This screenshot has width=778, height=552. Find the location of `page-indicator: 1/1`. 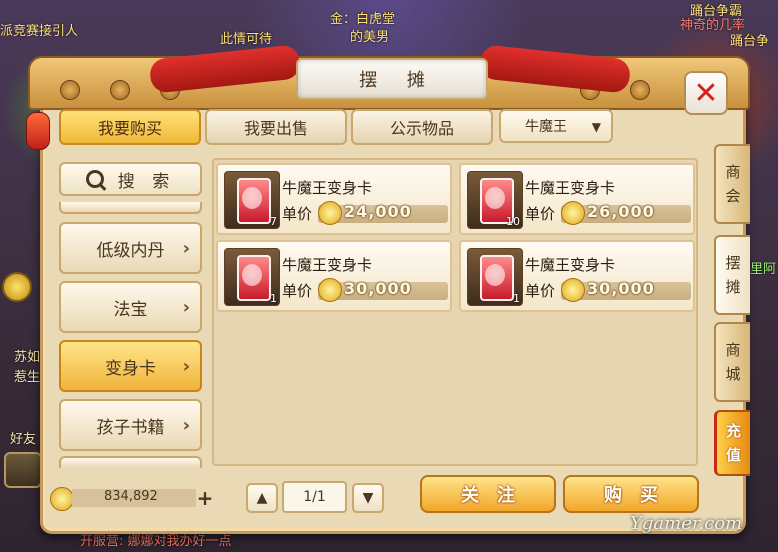

page-indicator: 1/1 is located at coordinates (314, 497).